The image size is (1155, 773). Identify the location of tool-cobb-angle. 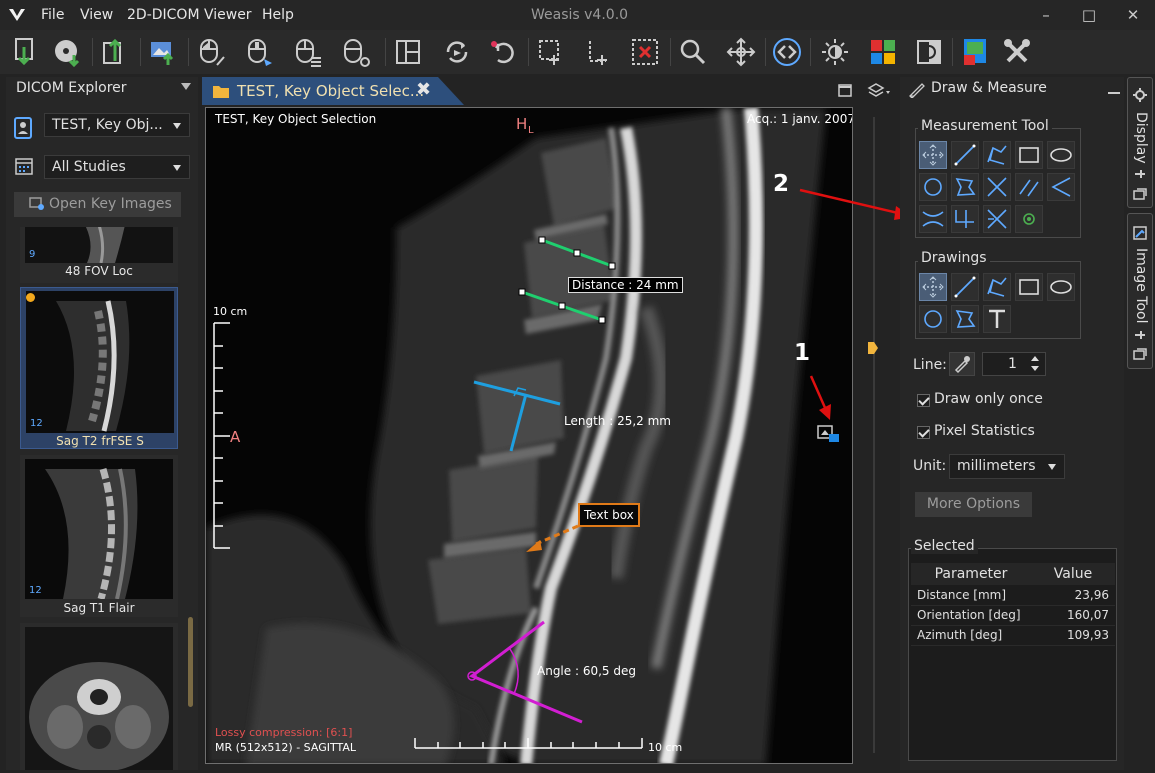
(933, 219).